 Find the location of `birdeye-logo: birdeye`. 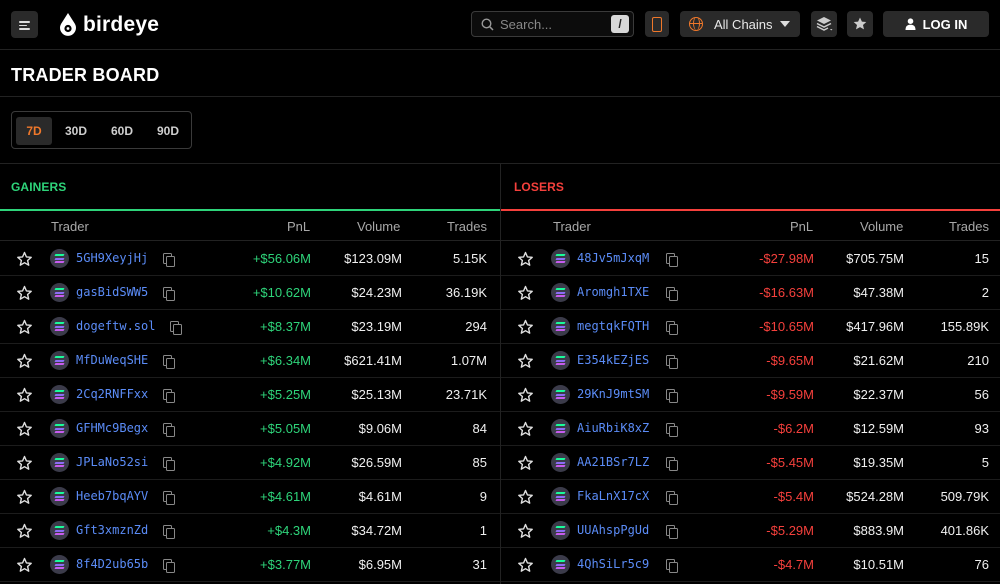

birdeye-logo: birdeye is located at coordinates (108, 25).